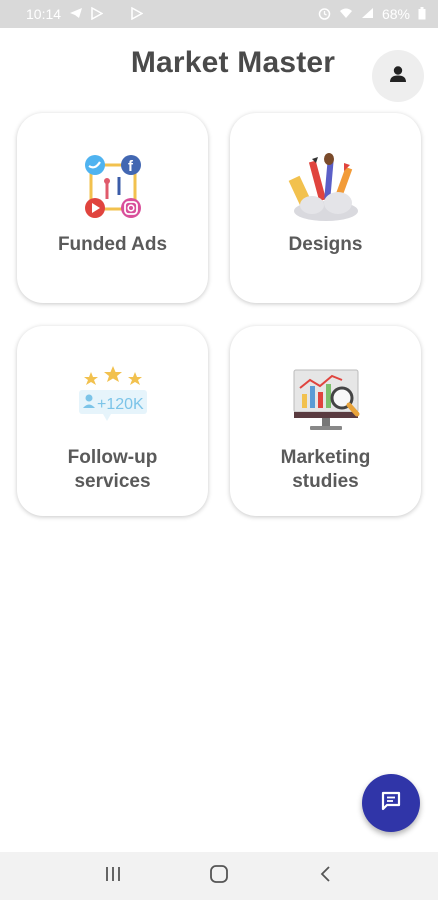 The height and width of the screenshot is (900, 438). I want to click on home-icon, so click(219, 876).